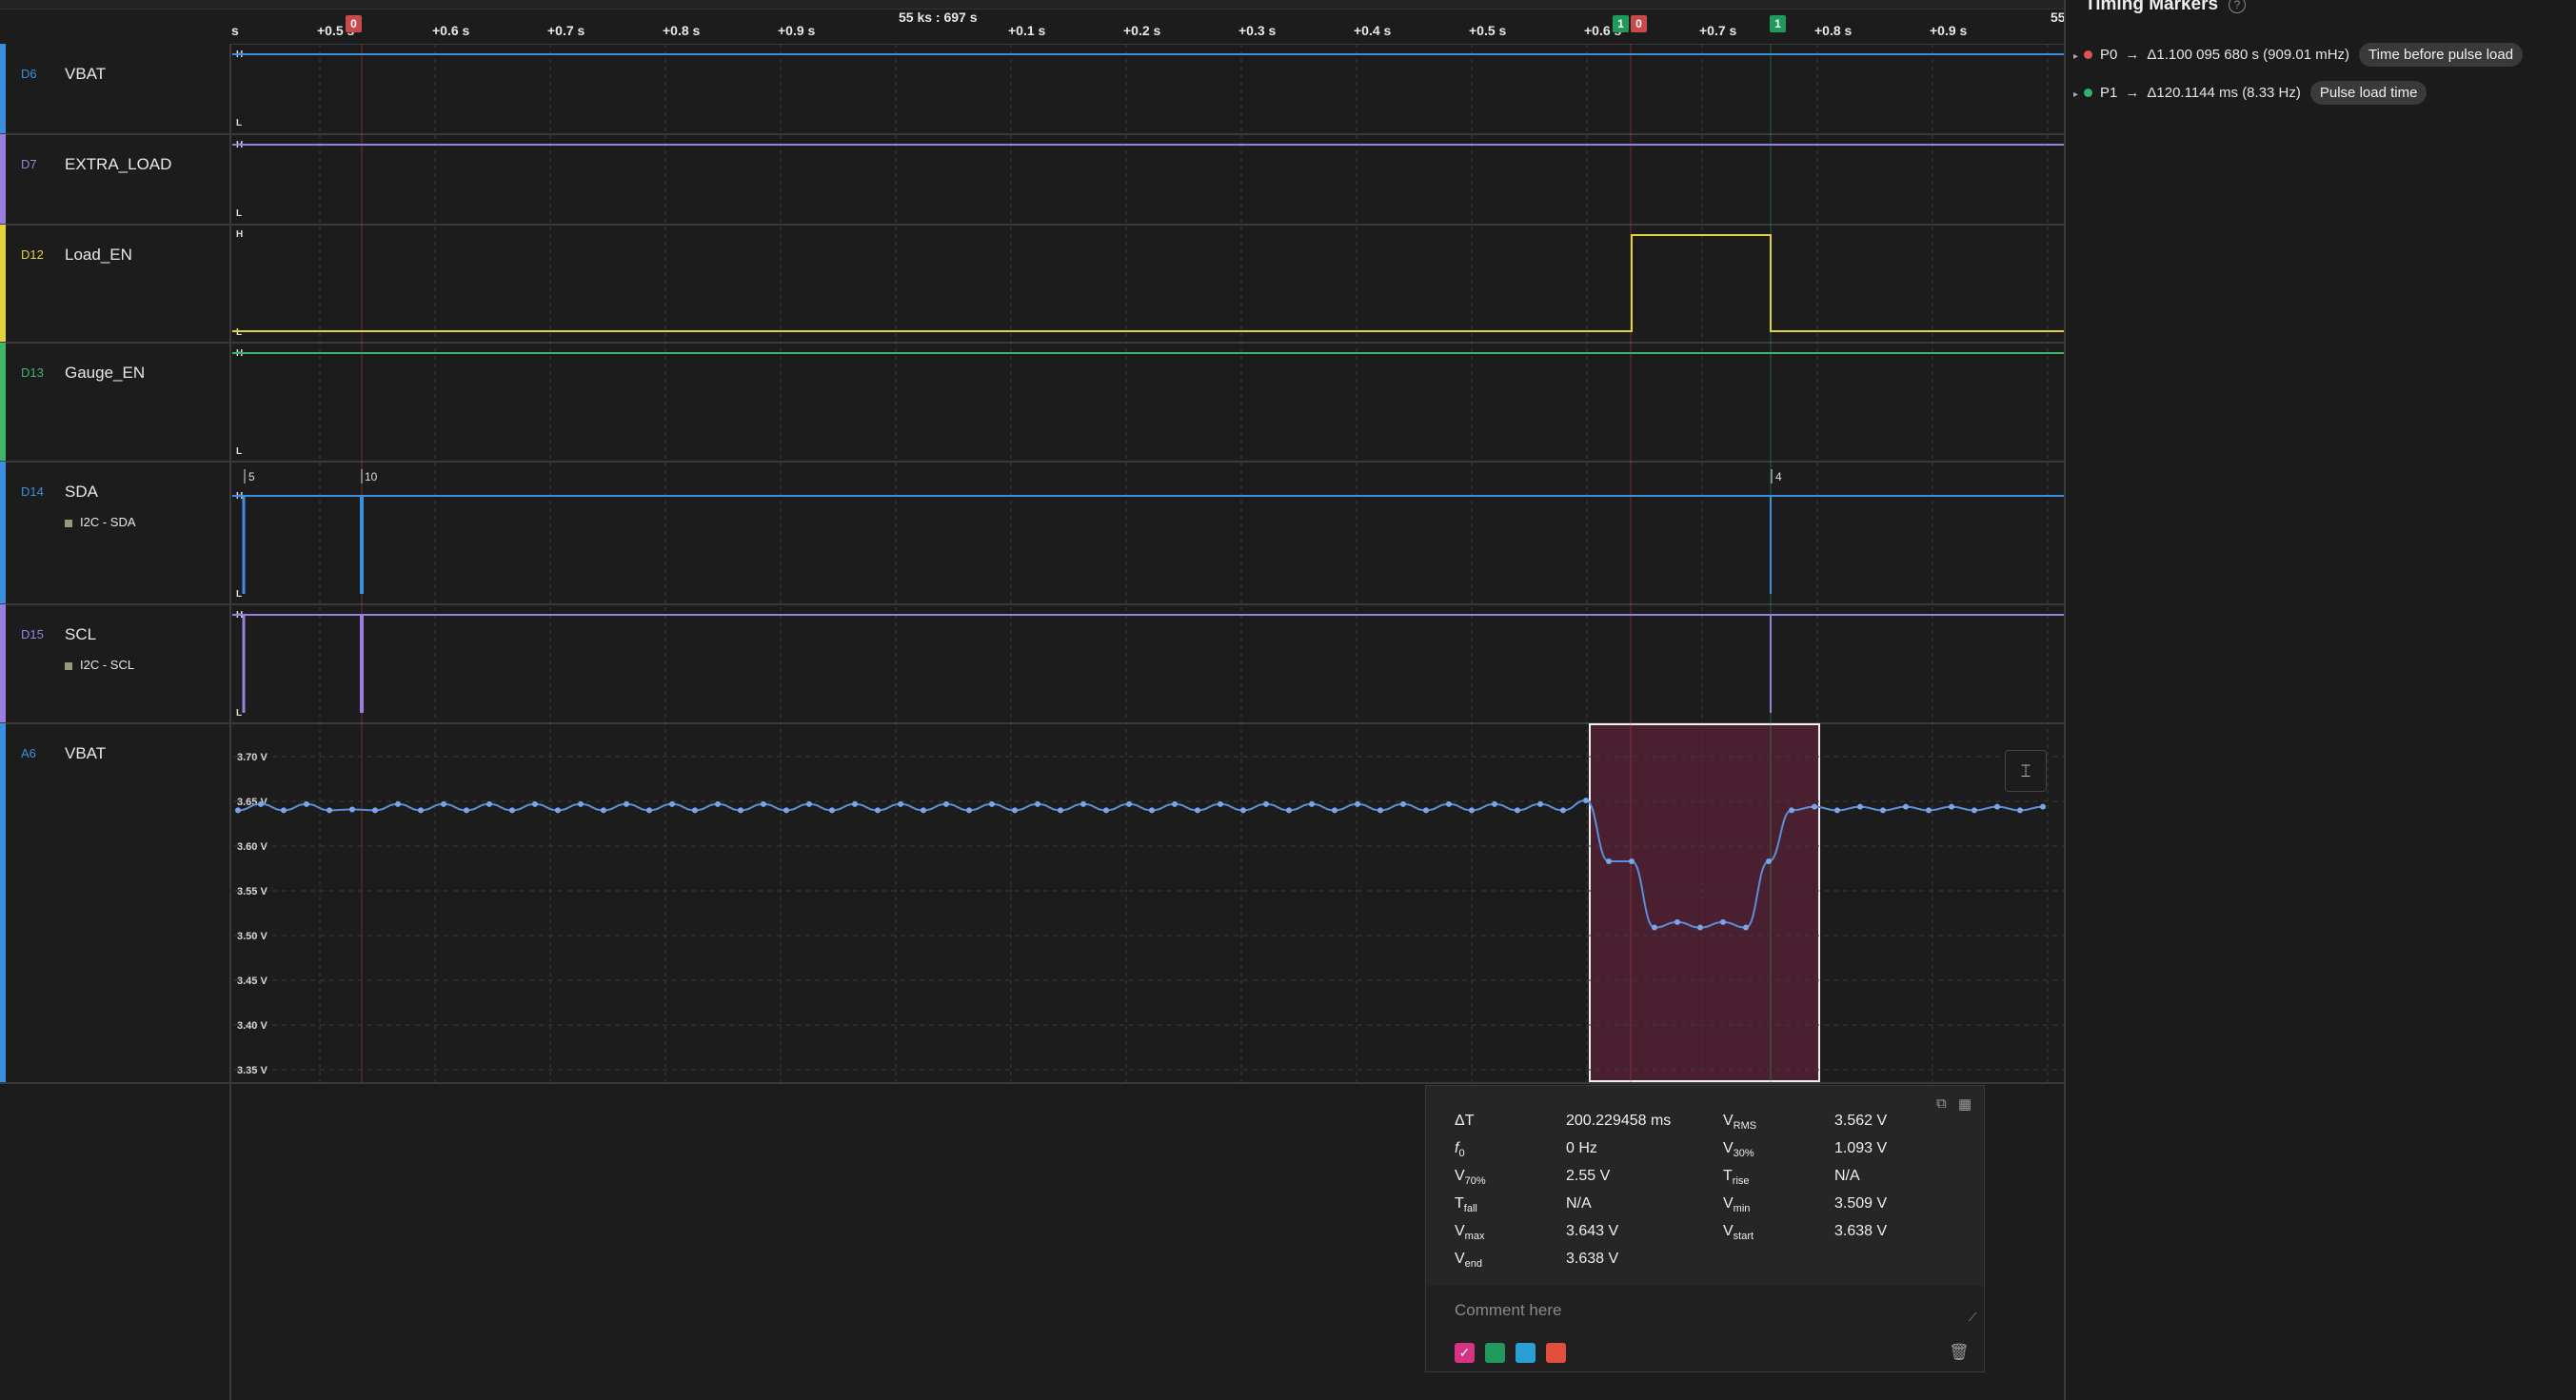  I want to click on y-tick-label: 3.40 V, so click(252, 1026).